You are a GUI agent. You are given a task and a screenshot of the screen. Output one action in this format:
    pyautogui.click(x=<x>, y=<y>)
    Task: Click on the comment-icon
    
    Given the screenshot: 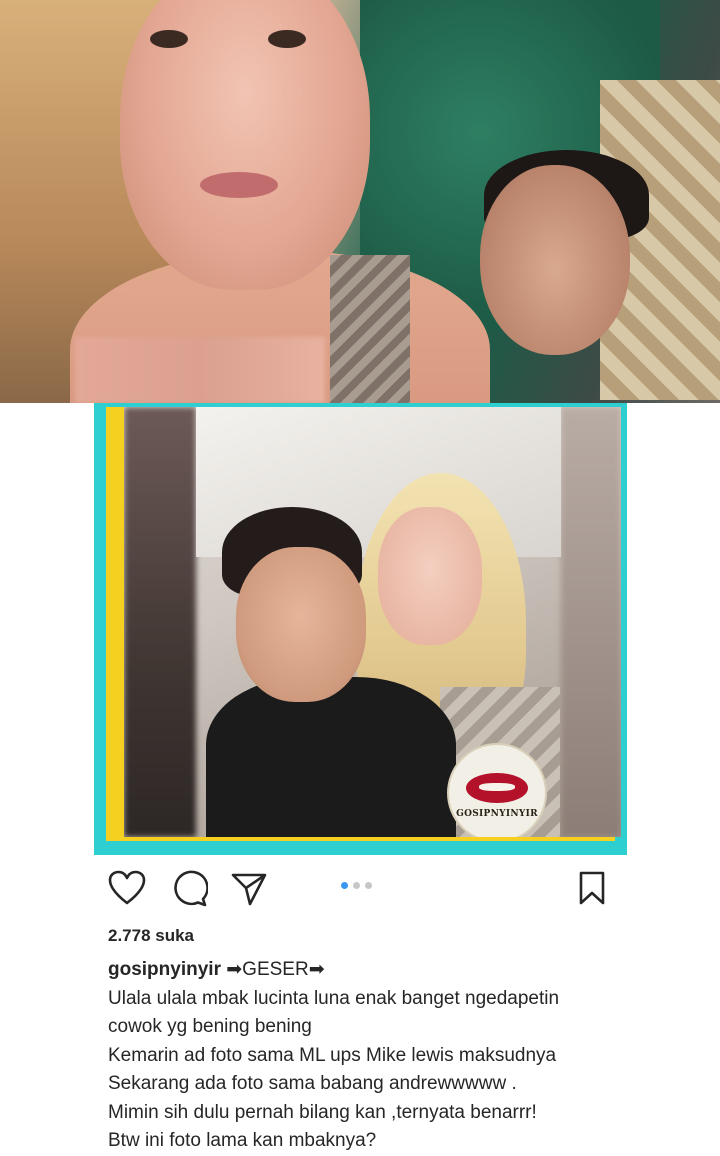 What is the action you would take?
    pyautogui.click(x=189, y=891)
    